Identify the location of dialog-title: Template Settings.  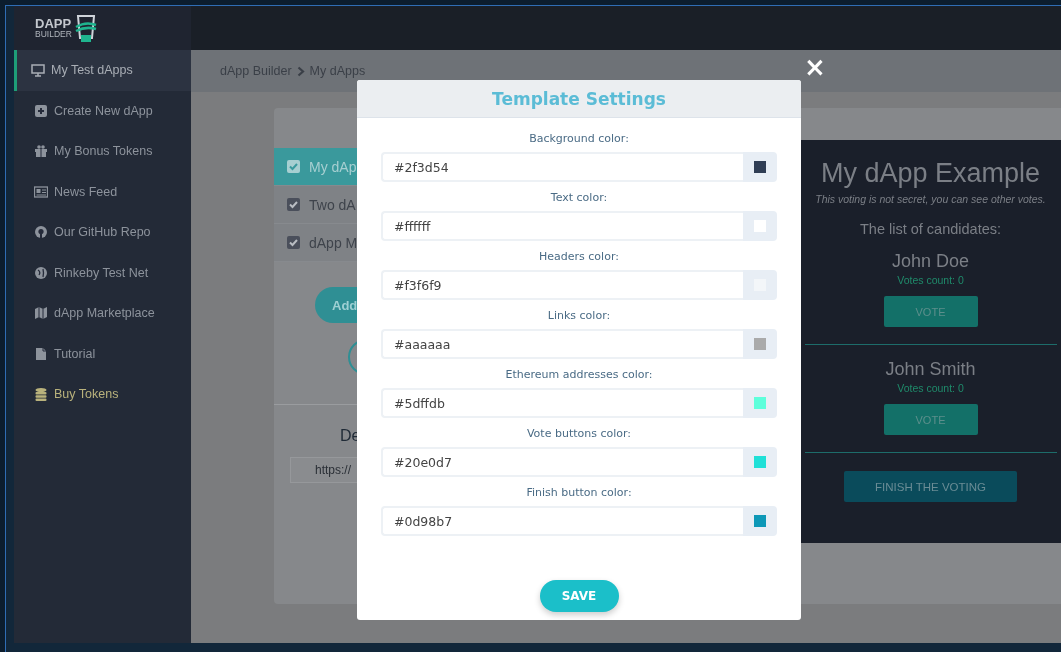
(579, 98).